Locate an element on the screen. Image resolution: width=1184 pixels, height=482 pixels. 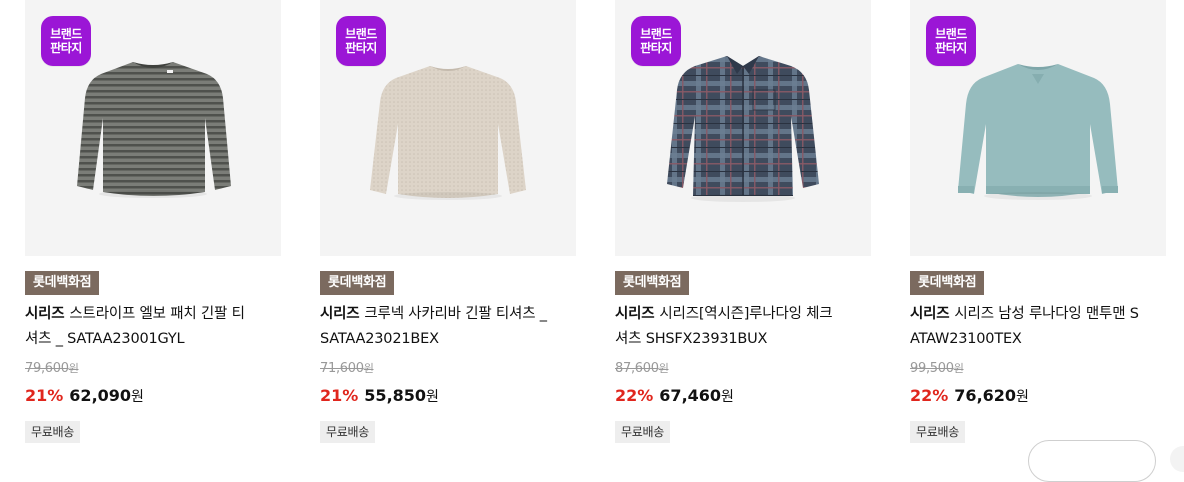
product-name-line1: 시리즈[역시즌]루나다잉 체크 is located at coordinates (746, 314).